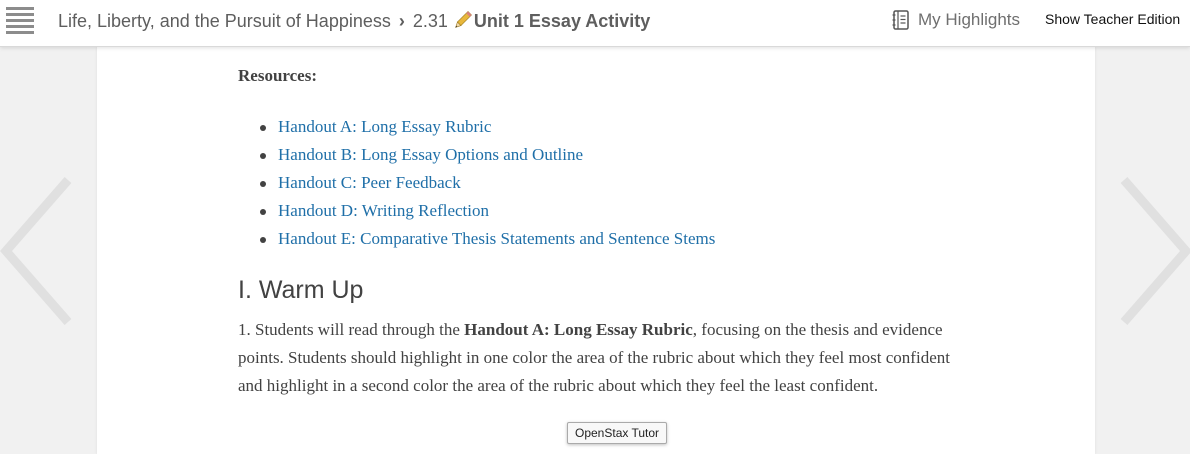 The image size is (1190, 454). What do you see at coordinates (1155, 251) in the screenshot?
I see `chevron-right-icon` at bounding box center [1155, 251].